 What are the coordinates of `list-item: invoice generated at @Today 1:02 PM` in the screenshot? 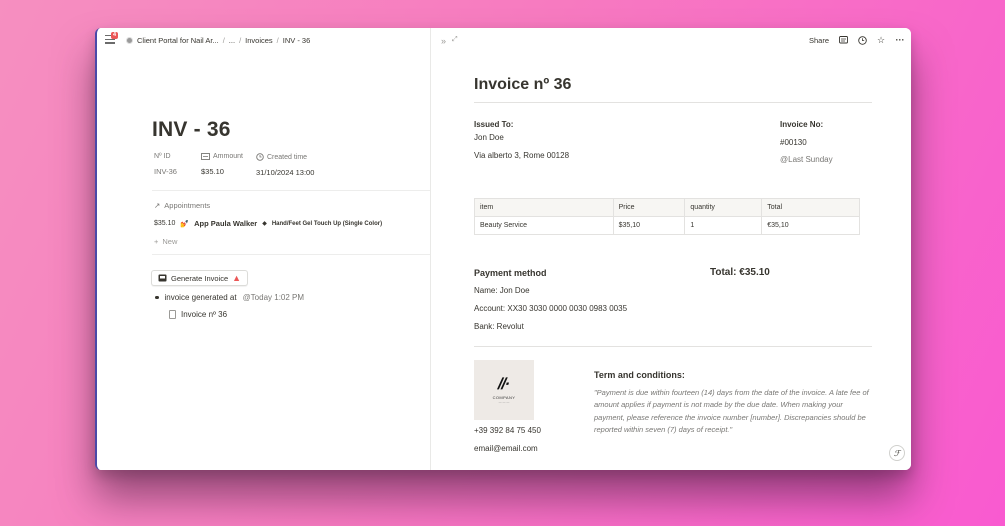 It's located at (229, 297).